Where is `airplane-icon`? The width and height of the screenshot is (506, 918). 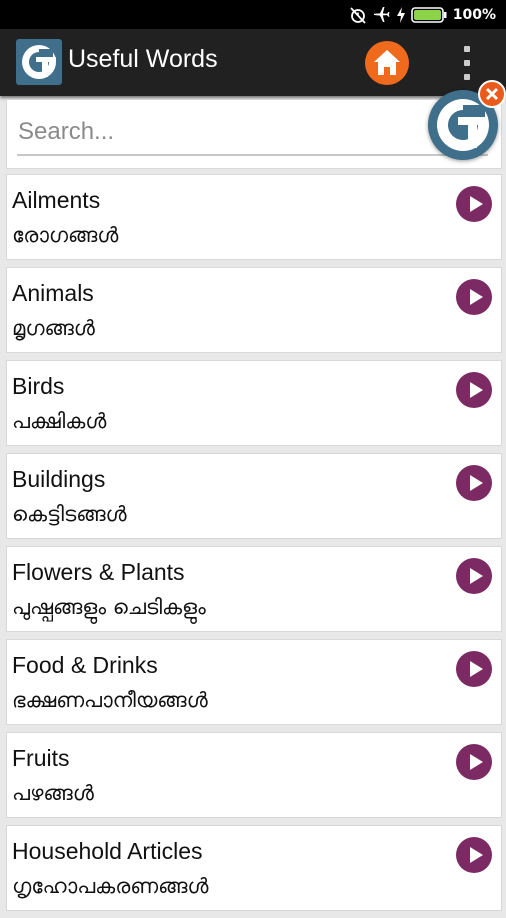
airplane-icon is located at coordinates (381, 14).